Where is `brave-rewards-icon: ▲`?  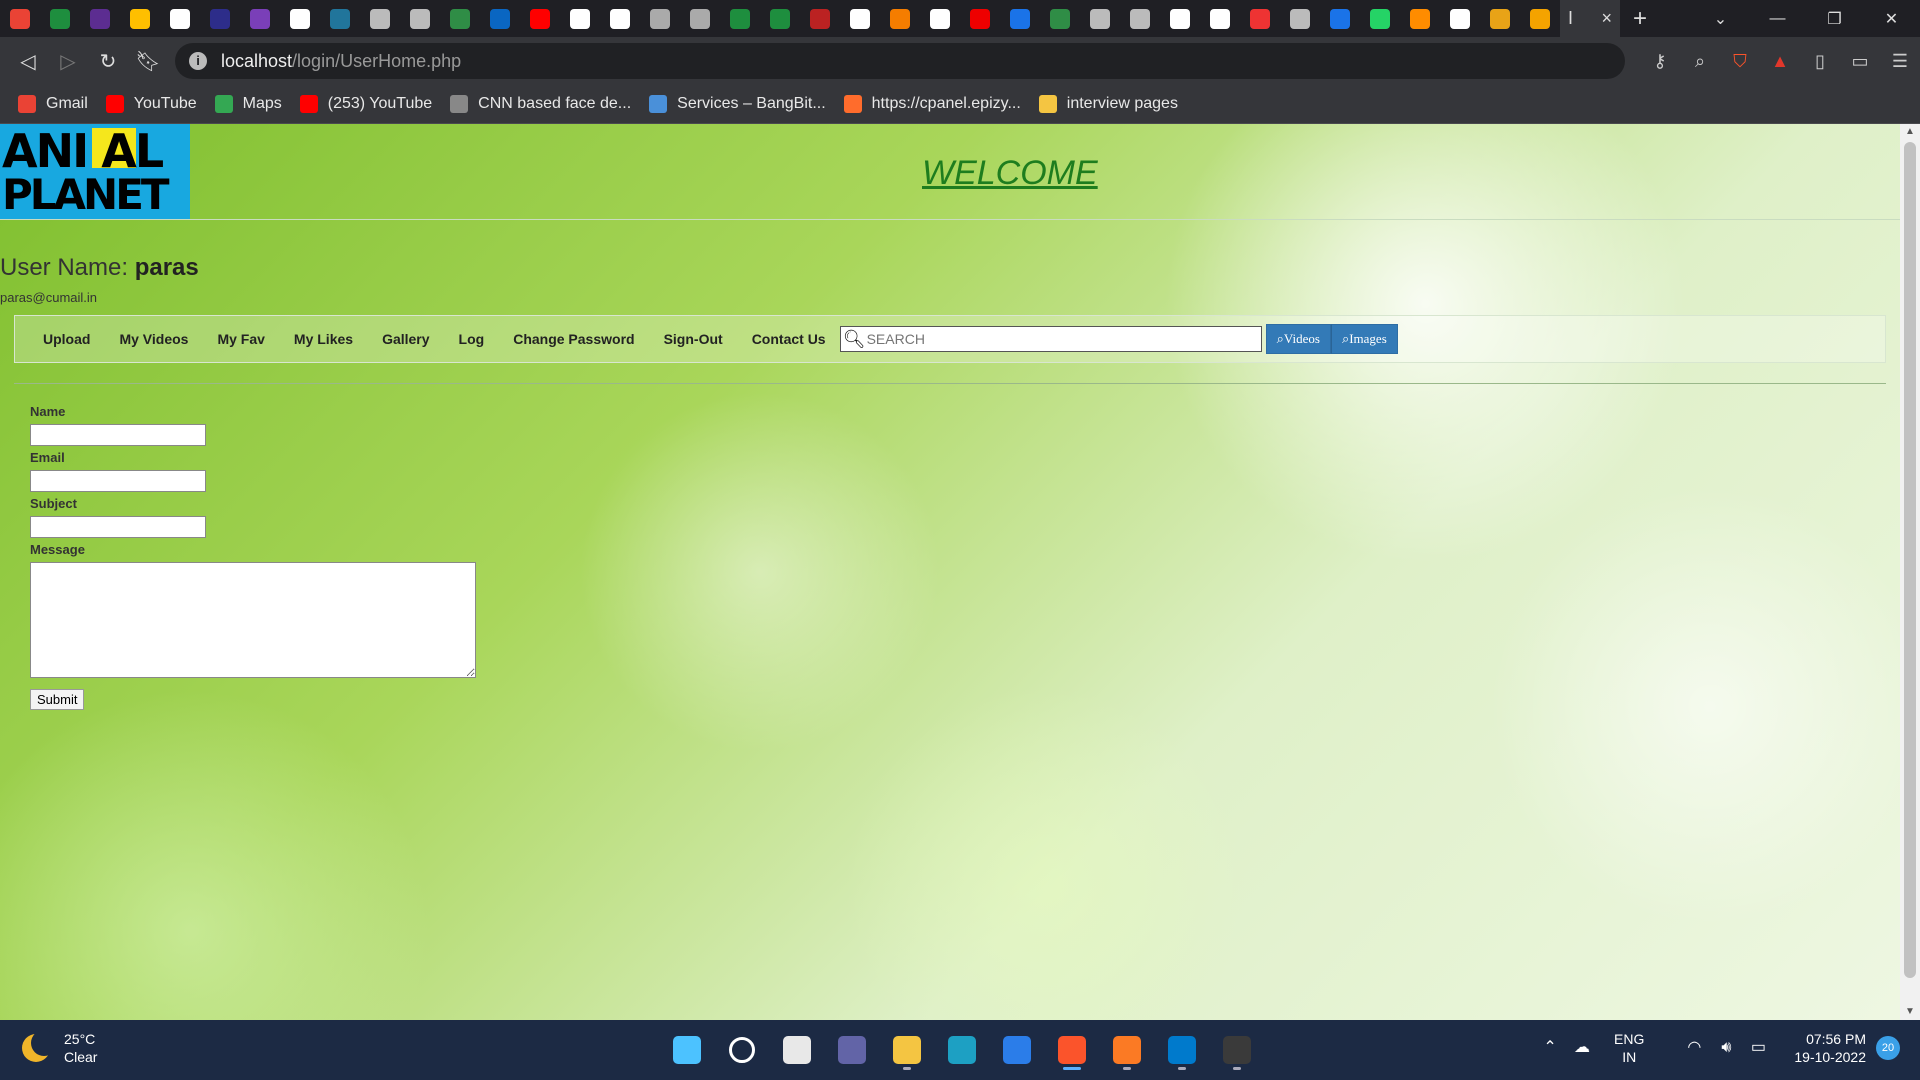 brave-rewards-icon: ▲ is located at coordinates (1780, 61).